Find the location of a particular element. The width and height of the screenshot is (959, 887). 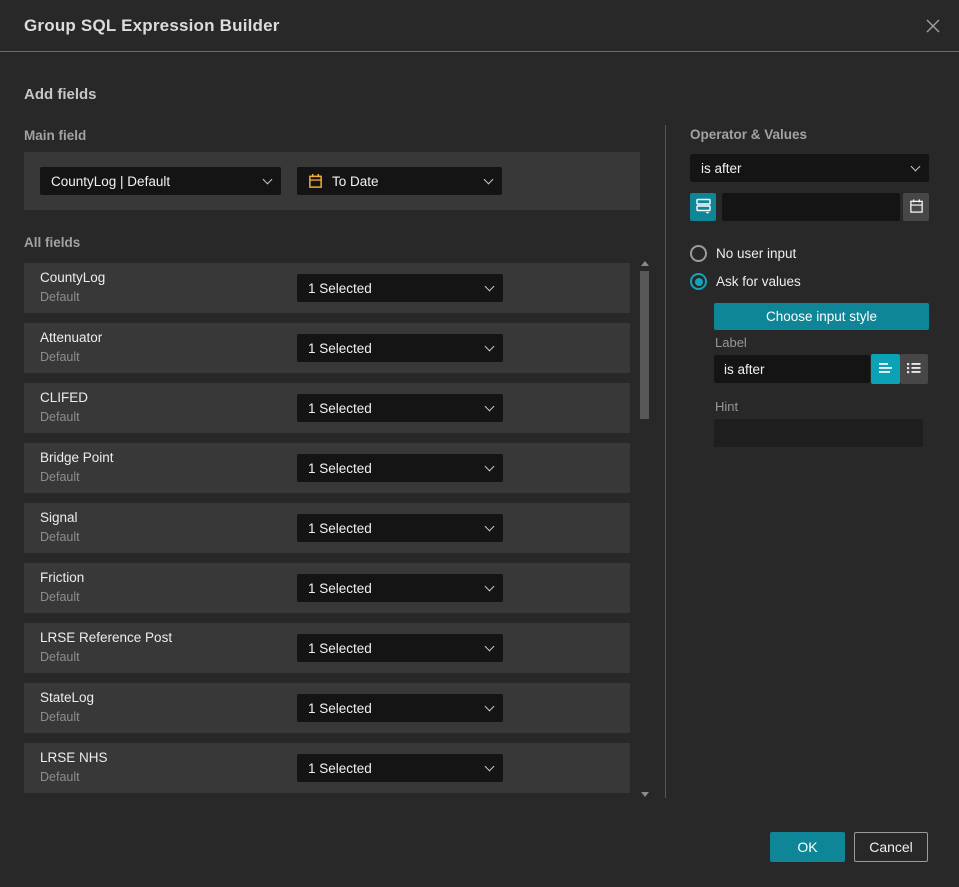

field-name: StateLog is located at coordinates (67, 697).